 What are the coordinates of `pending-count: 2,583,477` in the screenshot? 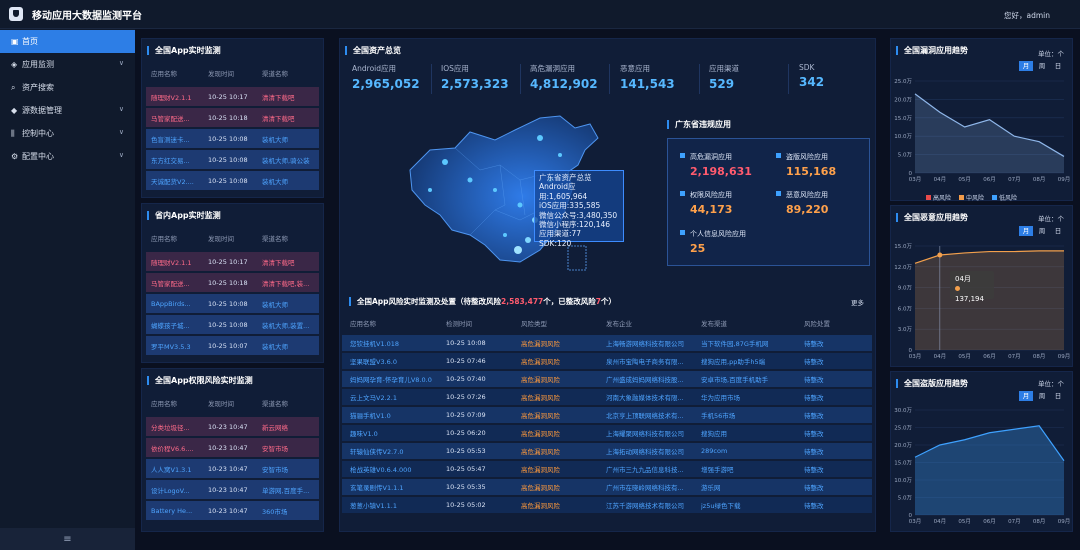 It's located at (522, 301).